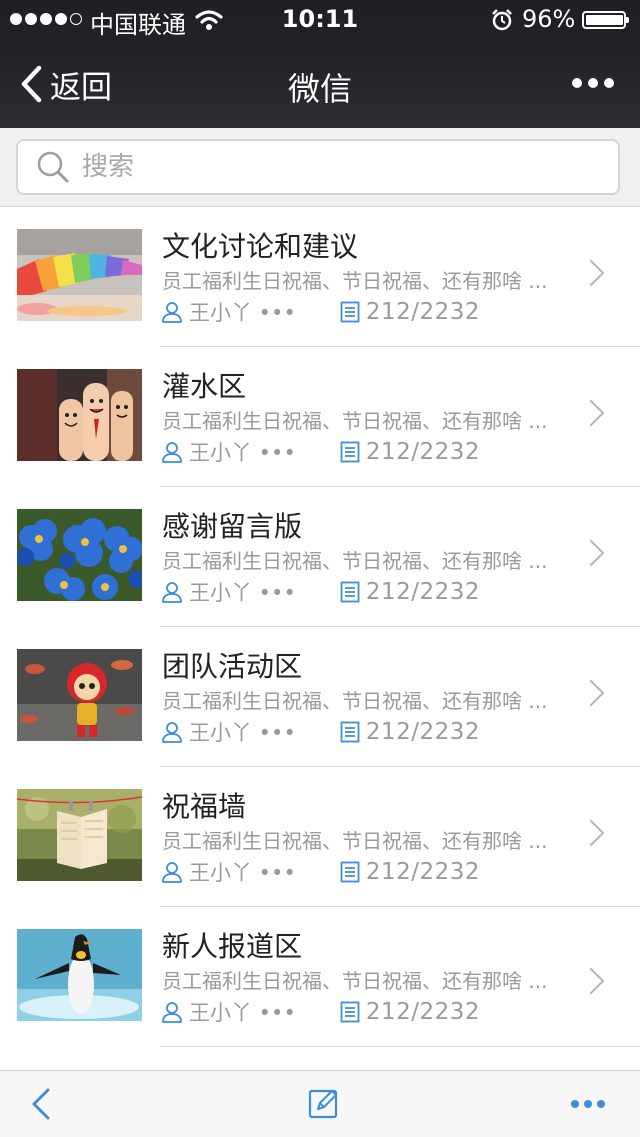  I want to click on header: 中国联通 10:11 96% 返回 微信, so click(320, 64).